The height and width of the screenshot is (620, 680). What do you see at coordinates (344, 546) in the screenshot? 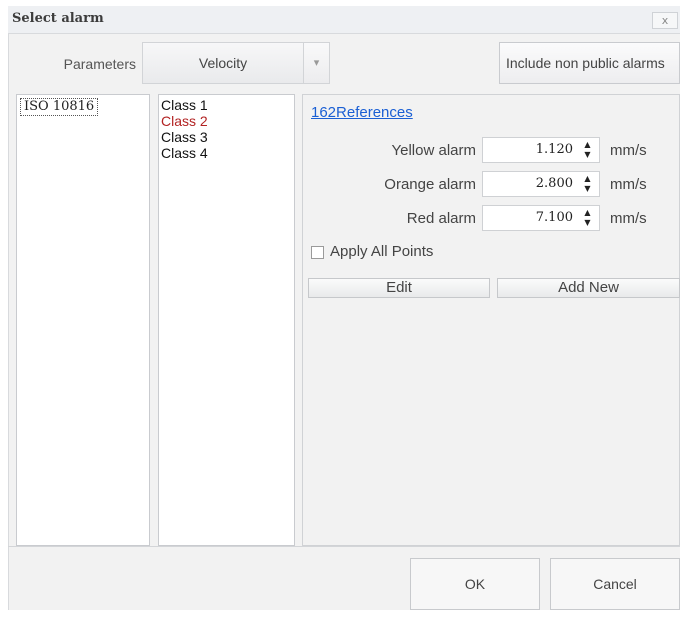
I see `footer-divider` at bounding box center [344, 546].